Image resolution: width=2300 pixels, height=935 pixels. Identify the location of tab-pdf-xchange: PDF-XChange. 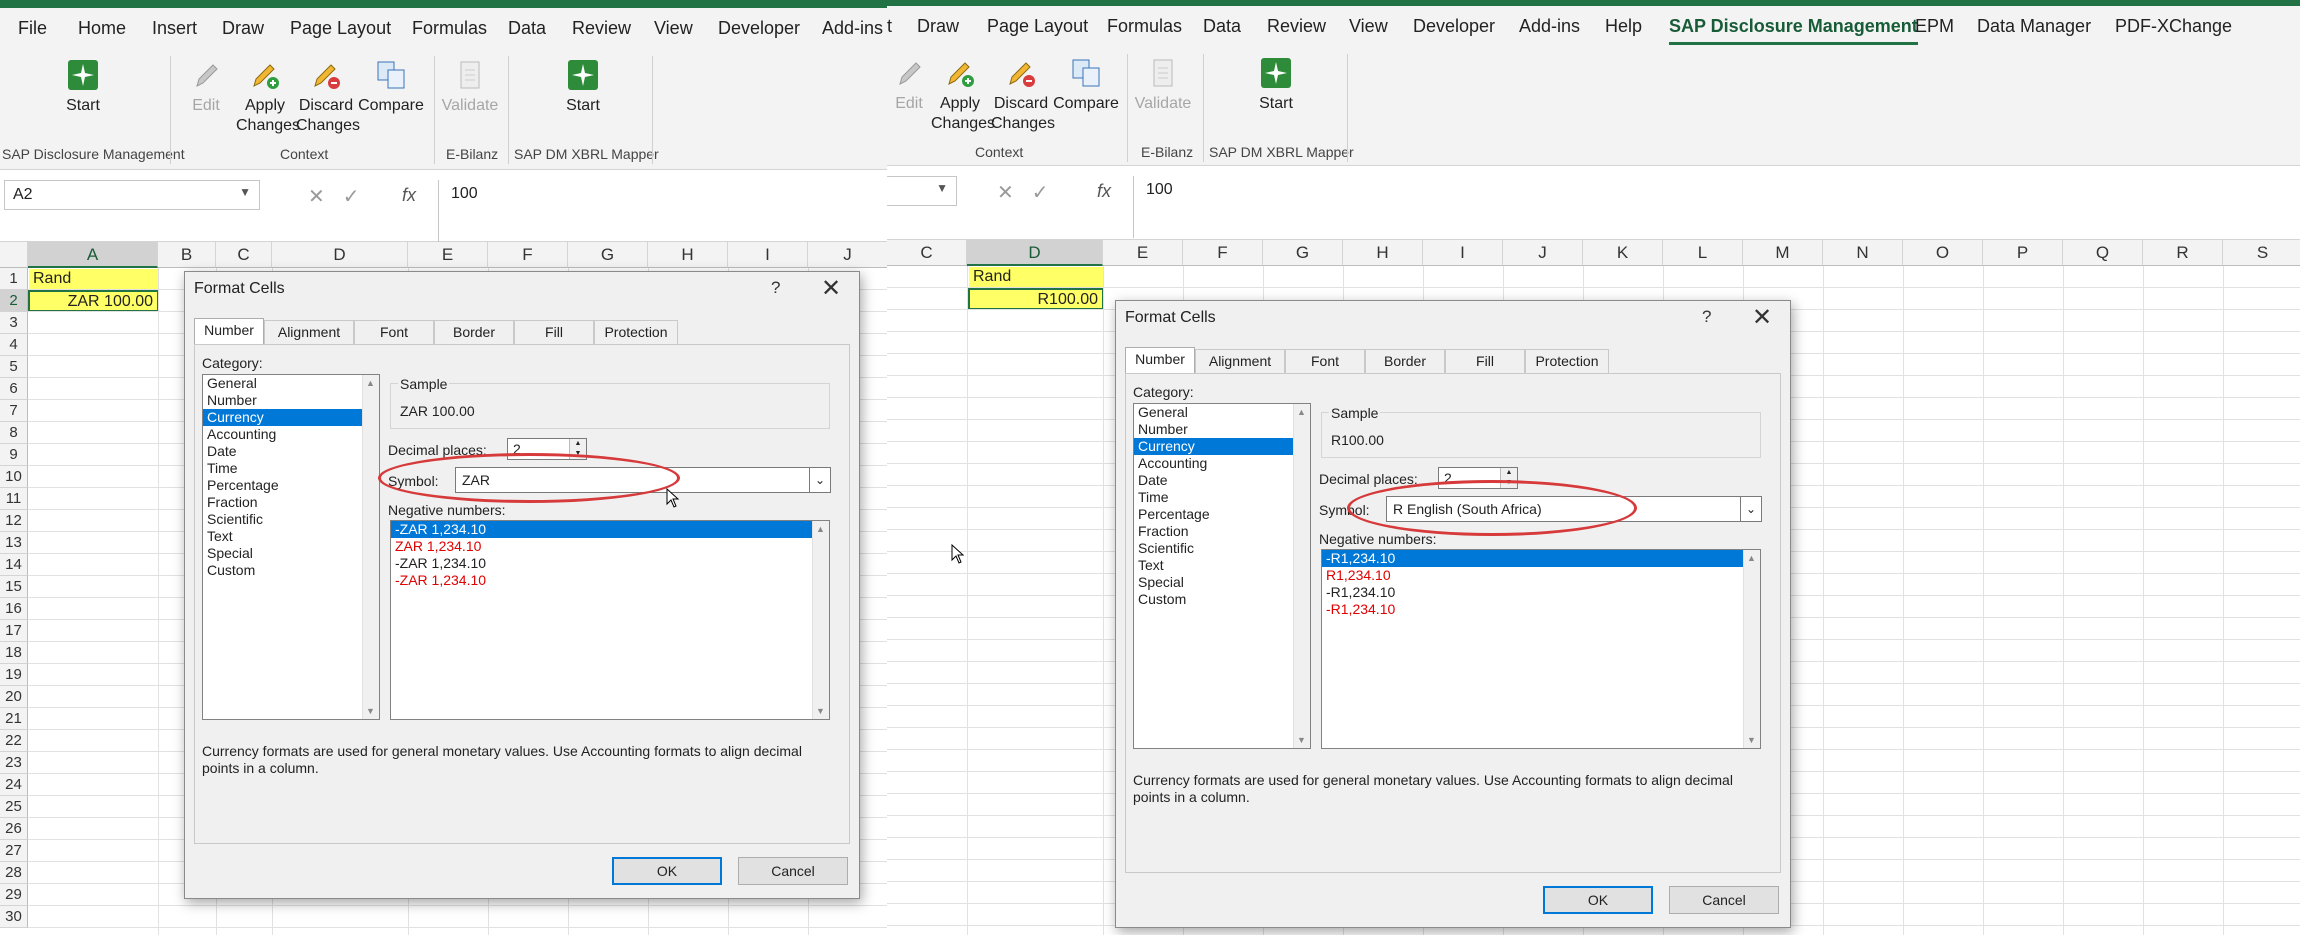
(2173, 26).